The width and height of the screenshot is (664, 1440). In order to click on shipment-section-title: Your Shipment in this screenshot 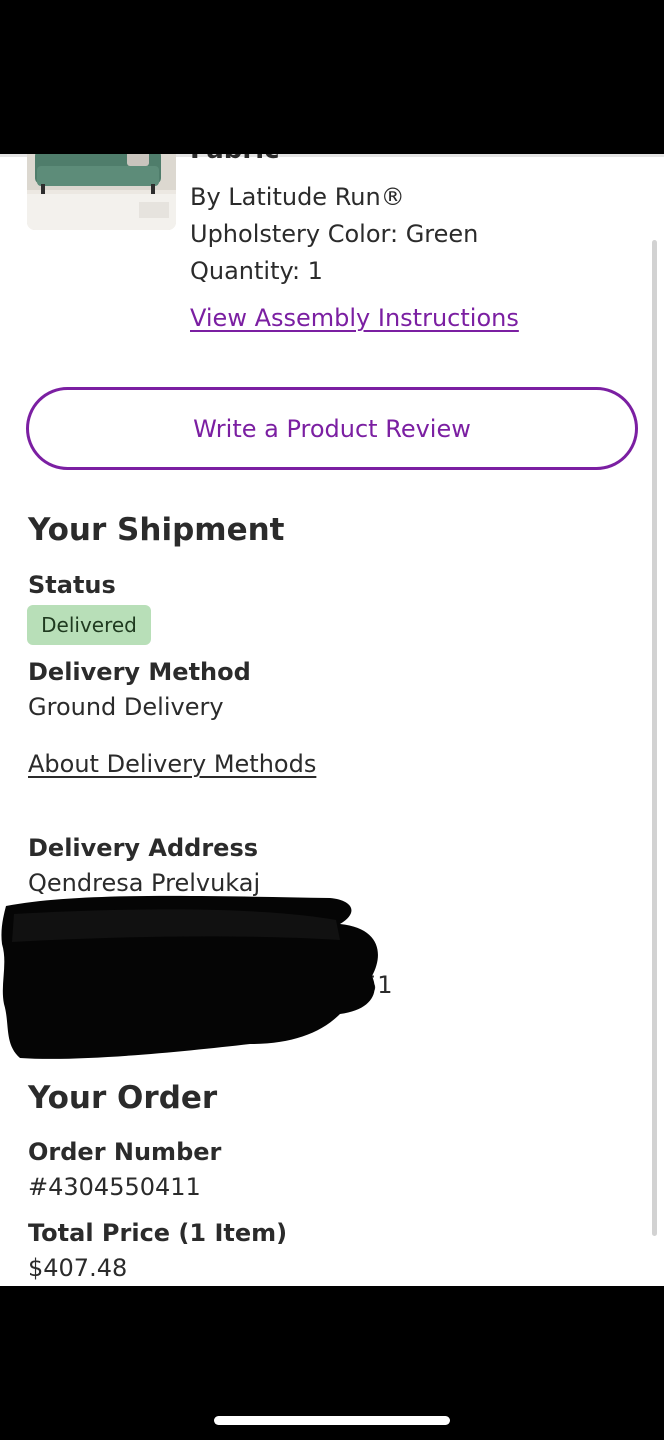, I will do `click(156, 530)`.